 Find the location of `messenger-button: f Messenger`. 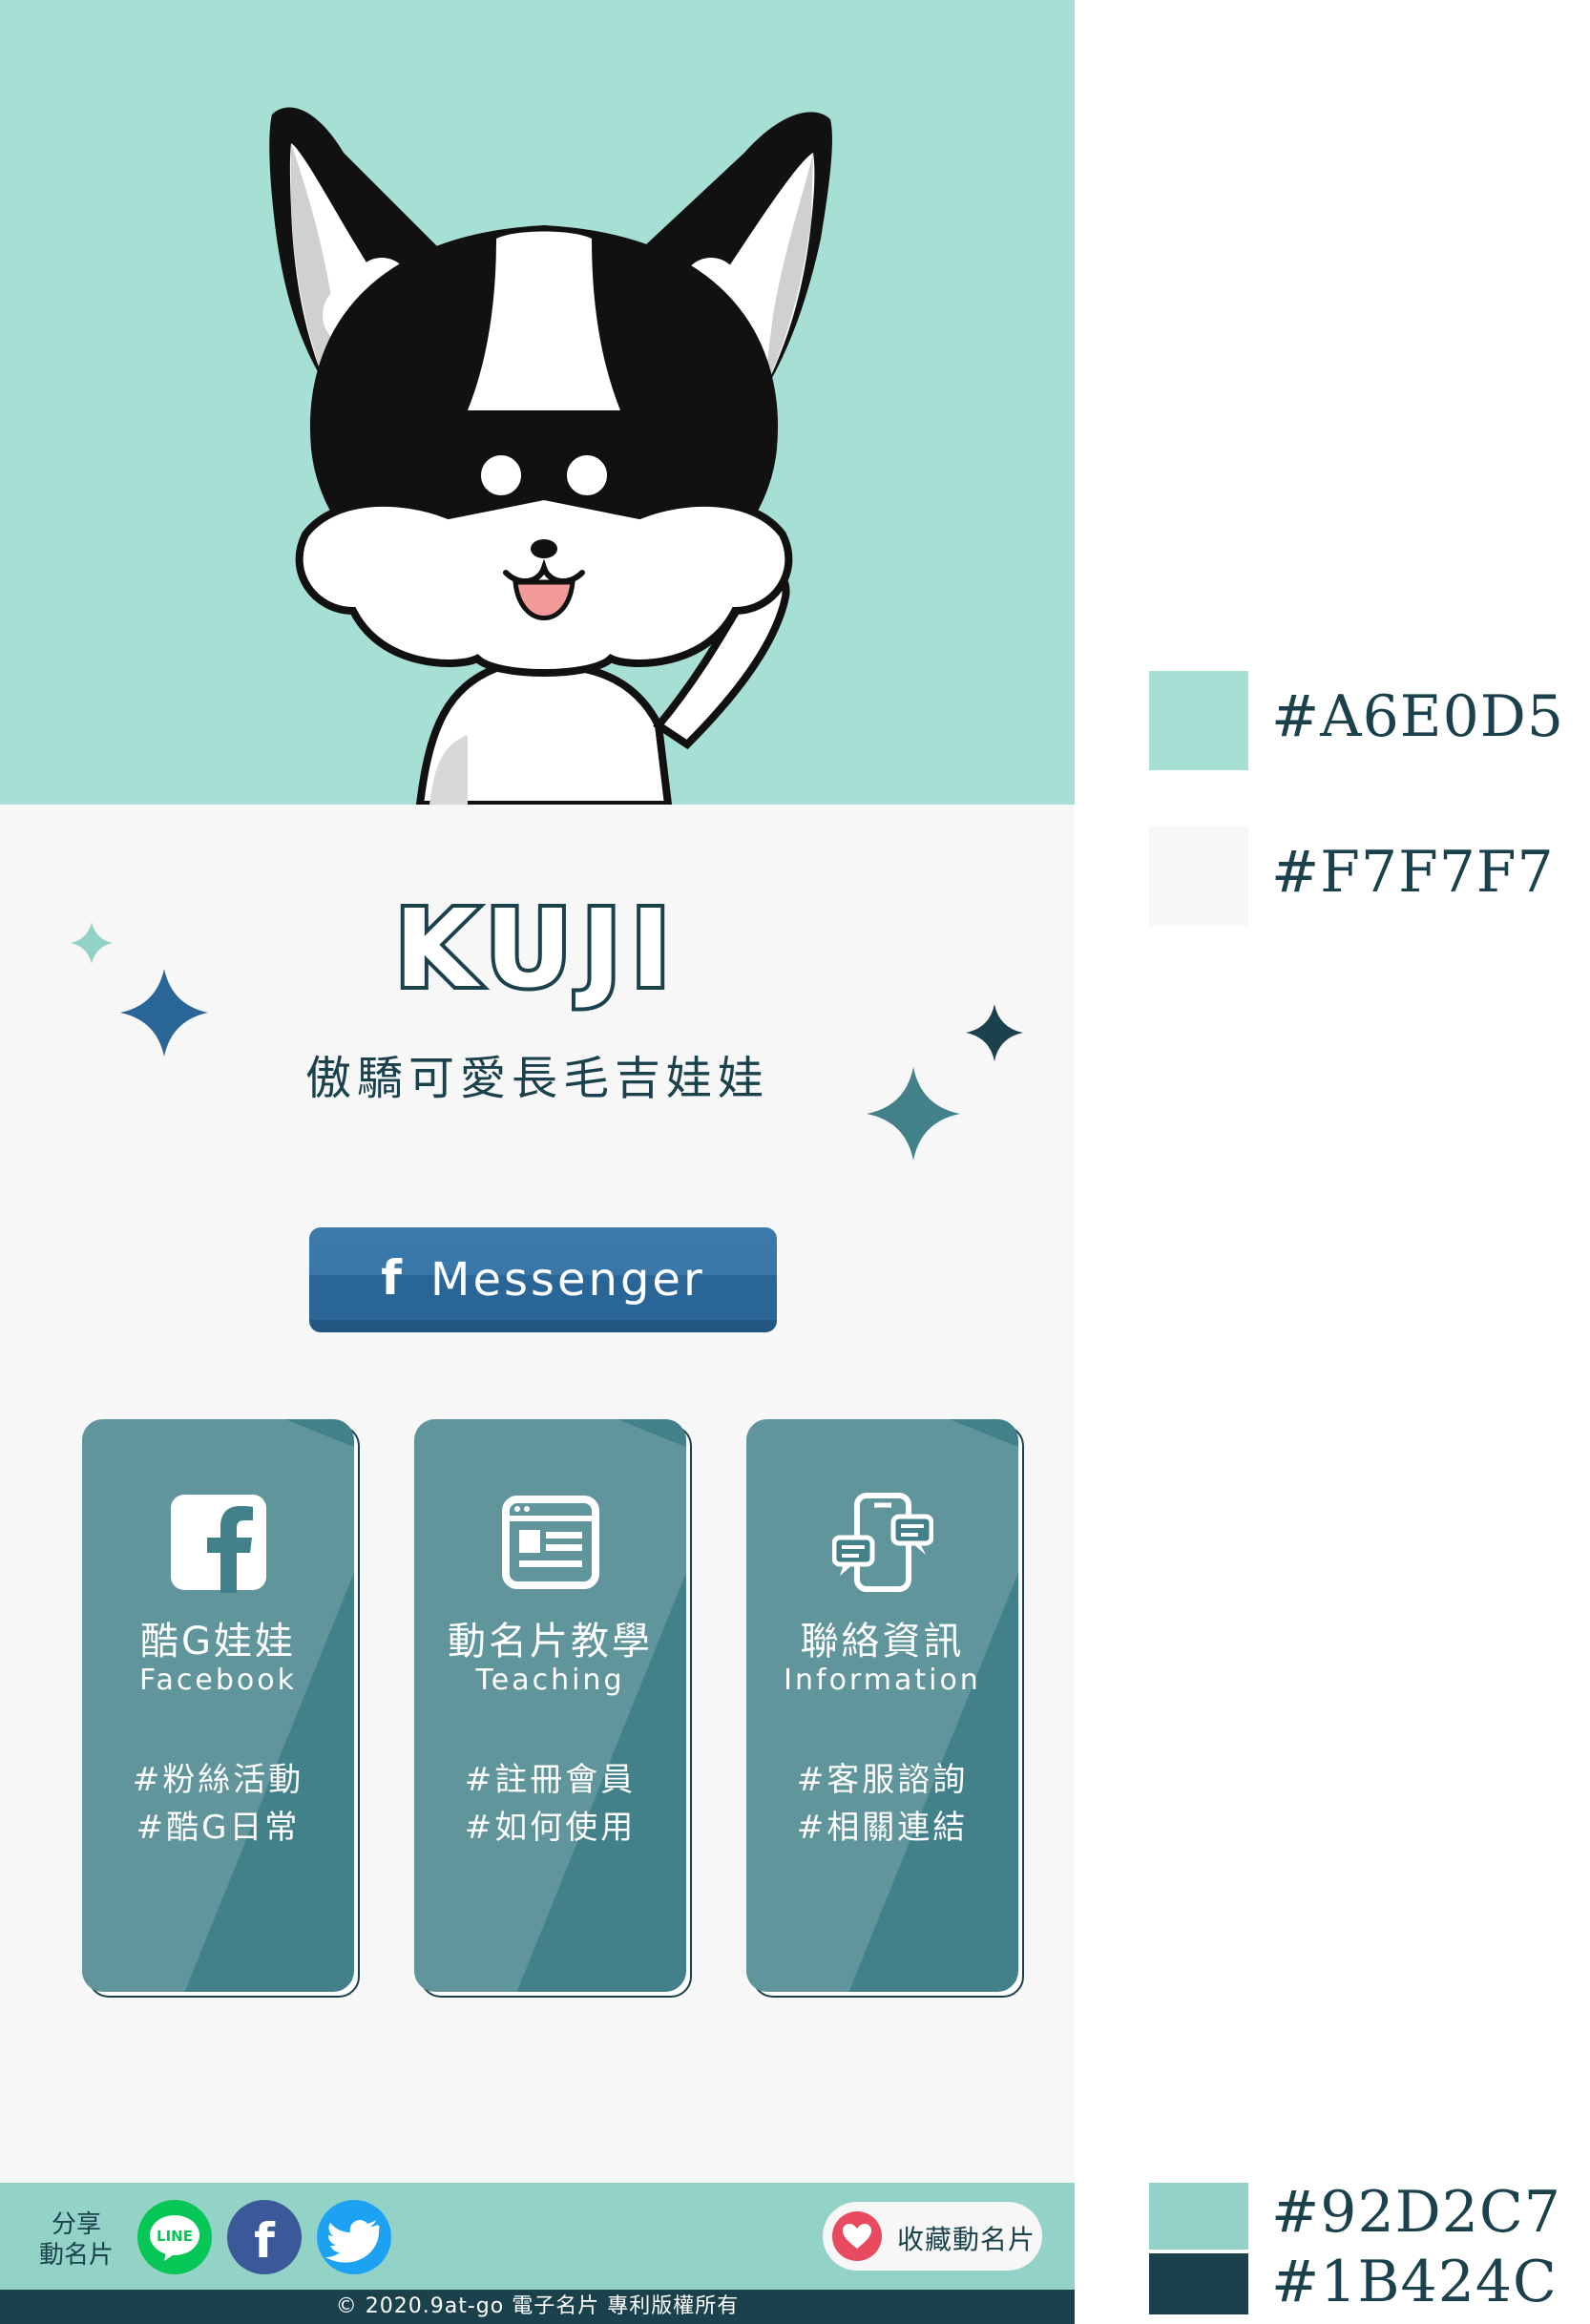

messenger-button: f Messenger is located at coordinates (543, 1279).